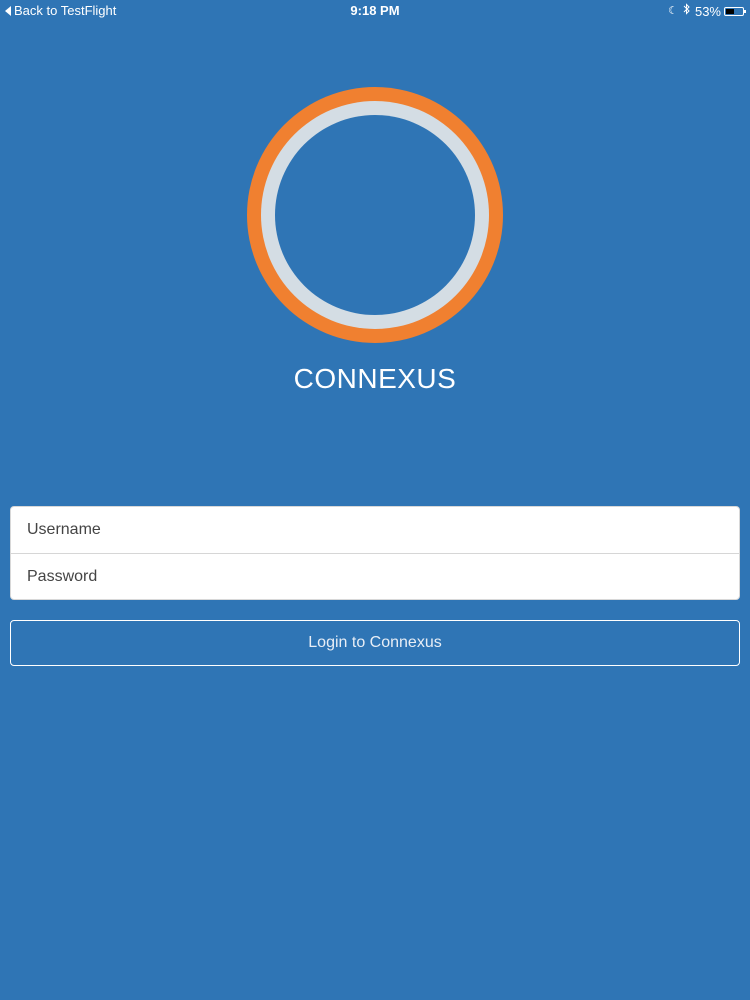 The image size is (750, 1000). I want to click on status-bar: Back to TestFlight 9:18 PM ☾ 53%, so click(375, 10).